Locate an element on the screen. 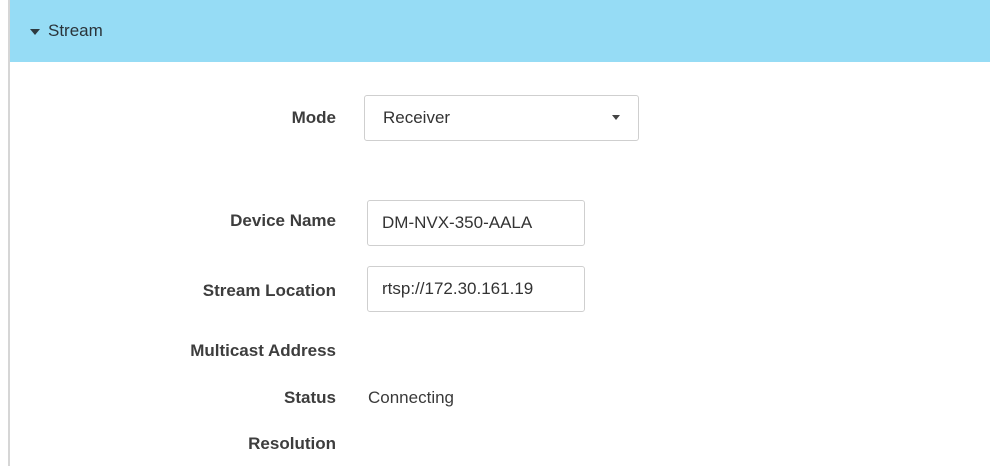  stream-location-input is located at coordinates (476, 289).